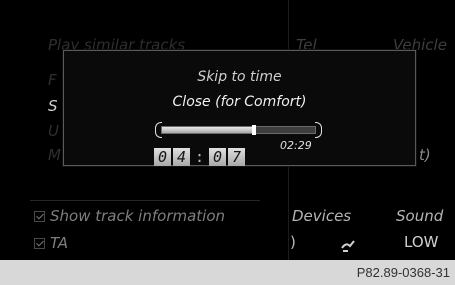  I want to click on menu-item-label: M, so click(54, 155).